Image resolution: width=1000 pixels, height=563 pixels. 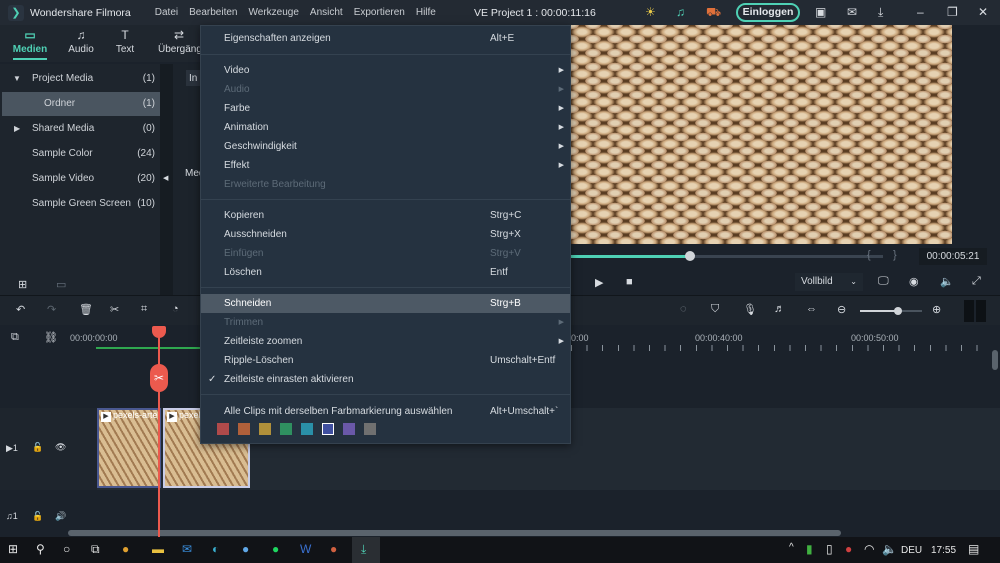 I want to click on menu-item-ausschneiden: Ausschneiden Strg+X, so click(x=385, y=234).